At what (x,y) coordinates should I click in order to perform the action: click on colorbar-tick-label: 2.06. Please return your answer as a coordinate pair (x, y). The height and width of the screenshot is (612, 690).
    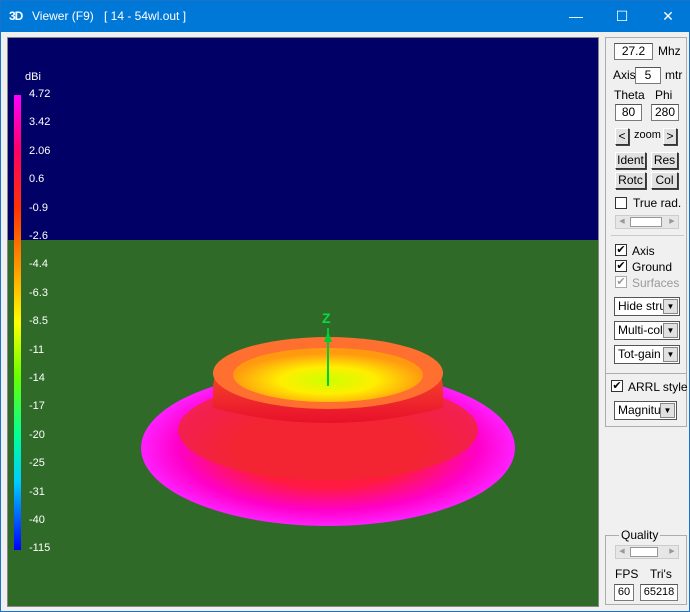
    Looking at the image, I should click on (40, 150).